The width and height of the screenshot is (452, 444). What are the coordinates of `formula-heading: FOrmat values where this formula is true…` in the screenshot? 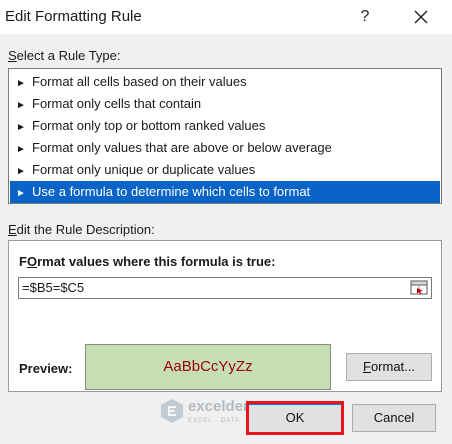 It's located at (147, 261).